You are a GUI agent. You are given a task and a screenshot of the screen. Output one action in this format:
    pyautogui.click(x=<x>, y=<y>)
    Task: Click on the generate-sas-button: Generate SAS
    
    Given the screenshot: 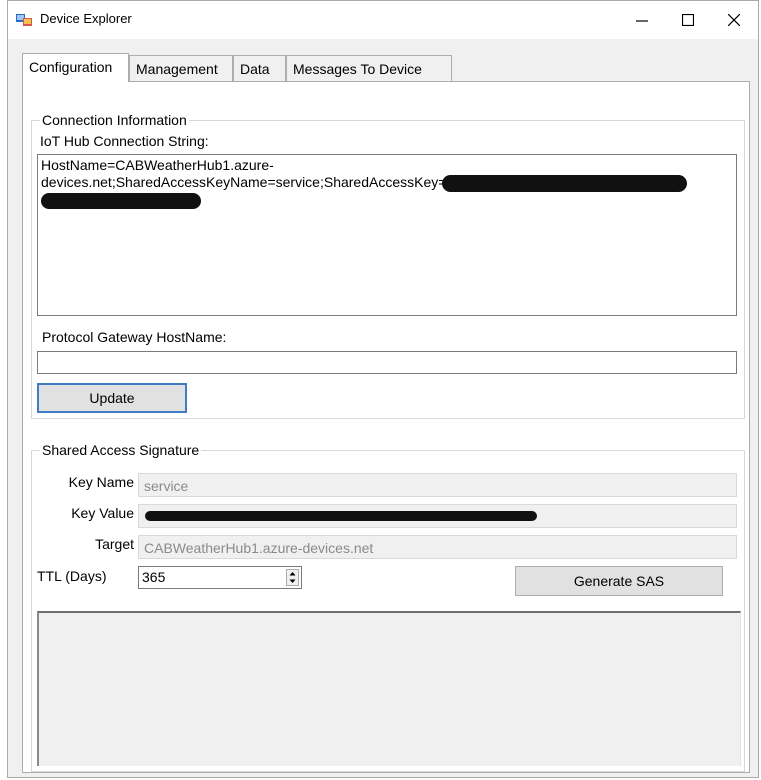 What is the action you would take?
    pyautogui.click(x=619, y=581)
    